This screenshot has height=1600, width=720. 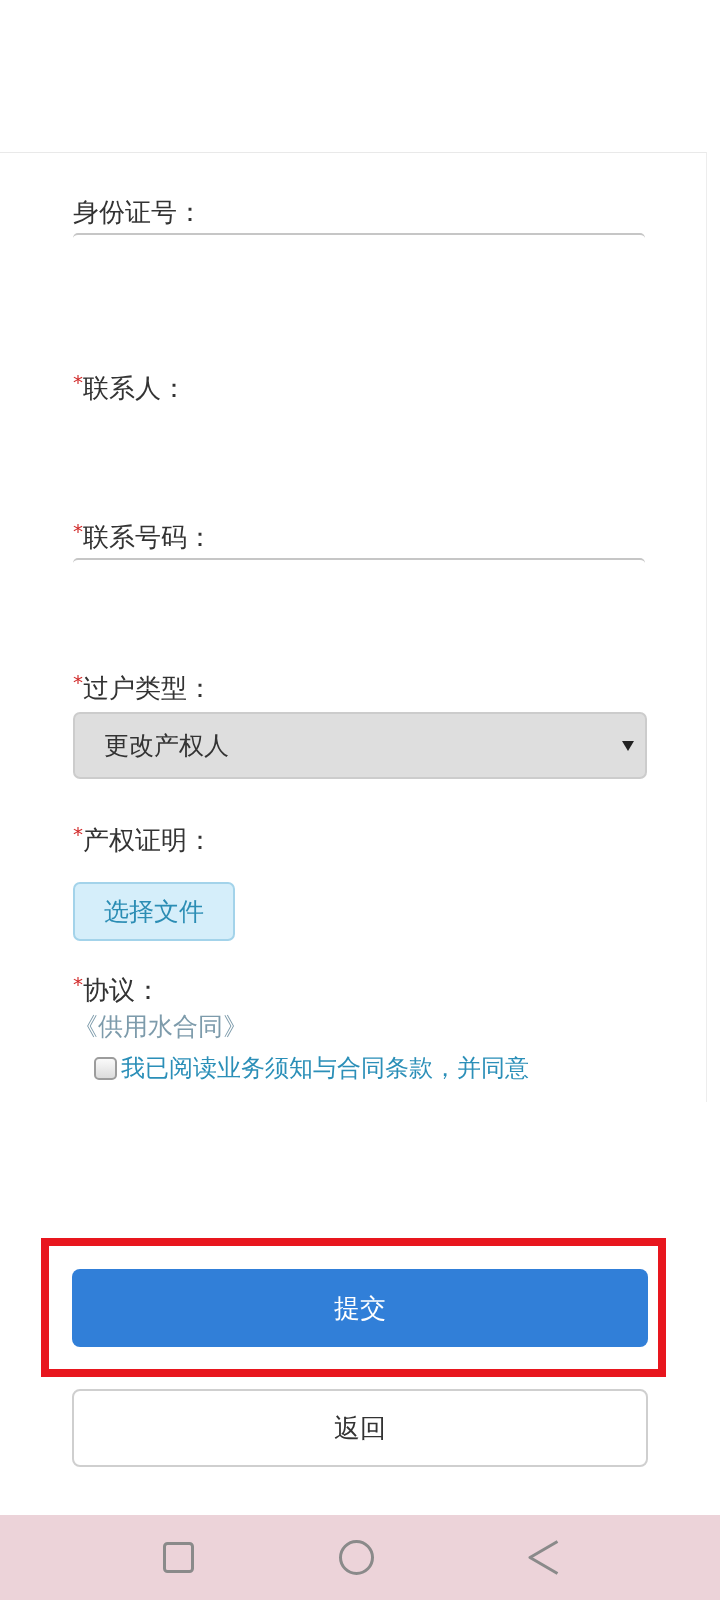 What do you see at coordinates (148, 688) in the screenshot?
I see `field-label: 过户类型：` at bounding box center [148, 688].